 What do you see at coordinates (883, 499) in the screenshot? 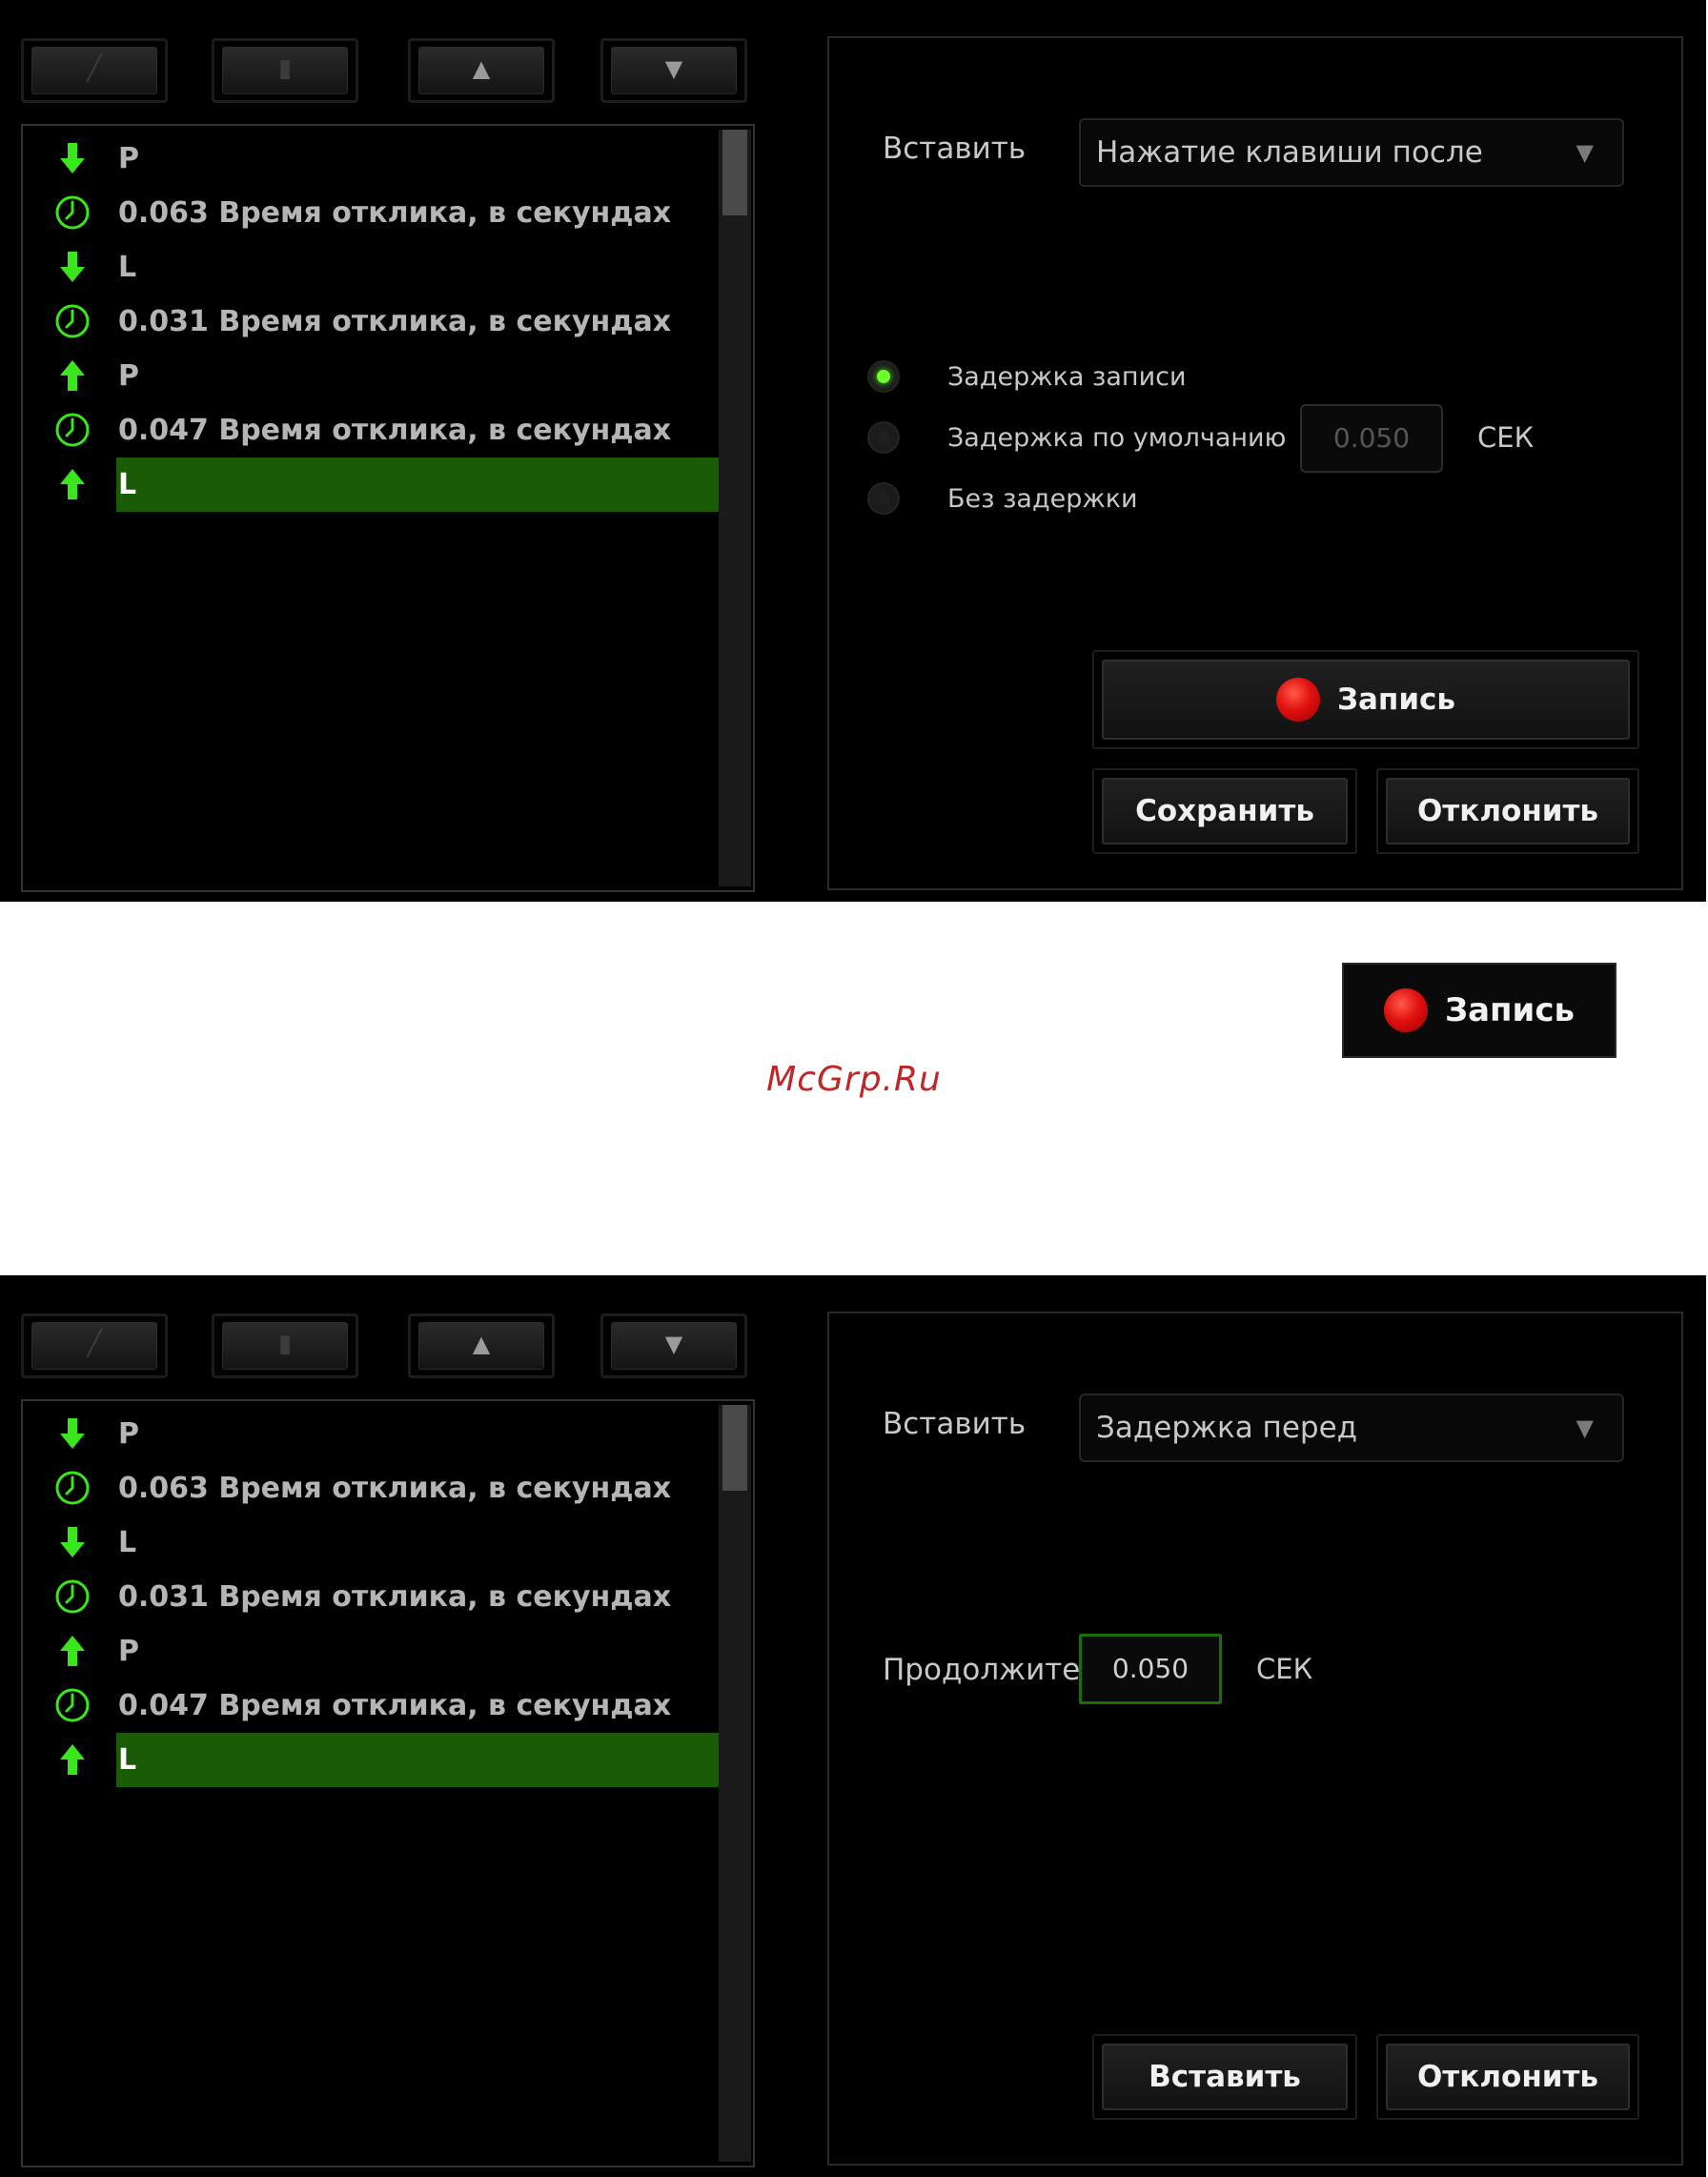
I see `radio-no-delay` at bounding box center [883, 499].